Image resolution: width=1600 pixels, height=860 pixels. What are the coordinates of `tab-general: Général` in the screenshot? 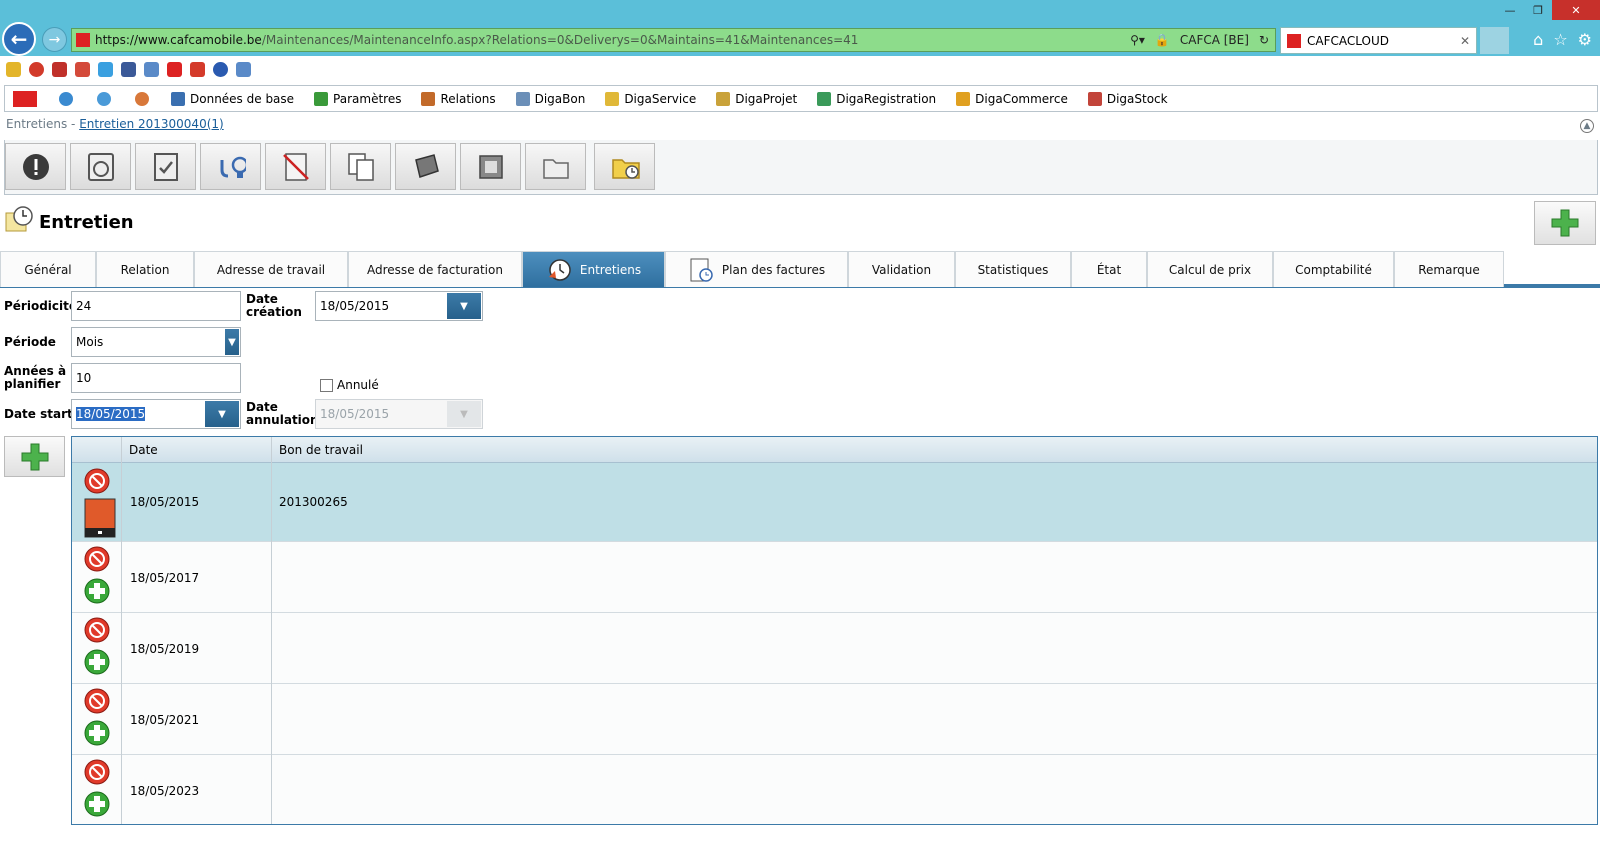 It's located at (48, 269).